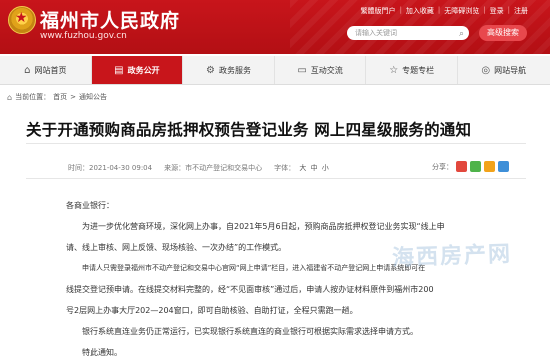  What do you see at coordinates (60, 97) in the screenshot?
I see `breadcrumb-home: 首页` at bounding box center [60, 97].